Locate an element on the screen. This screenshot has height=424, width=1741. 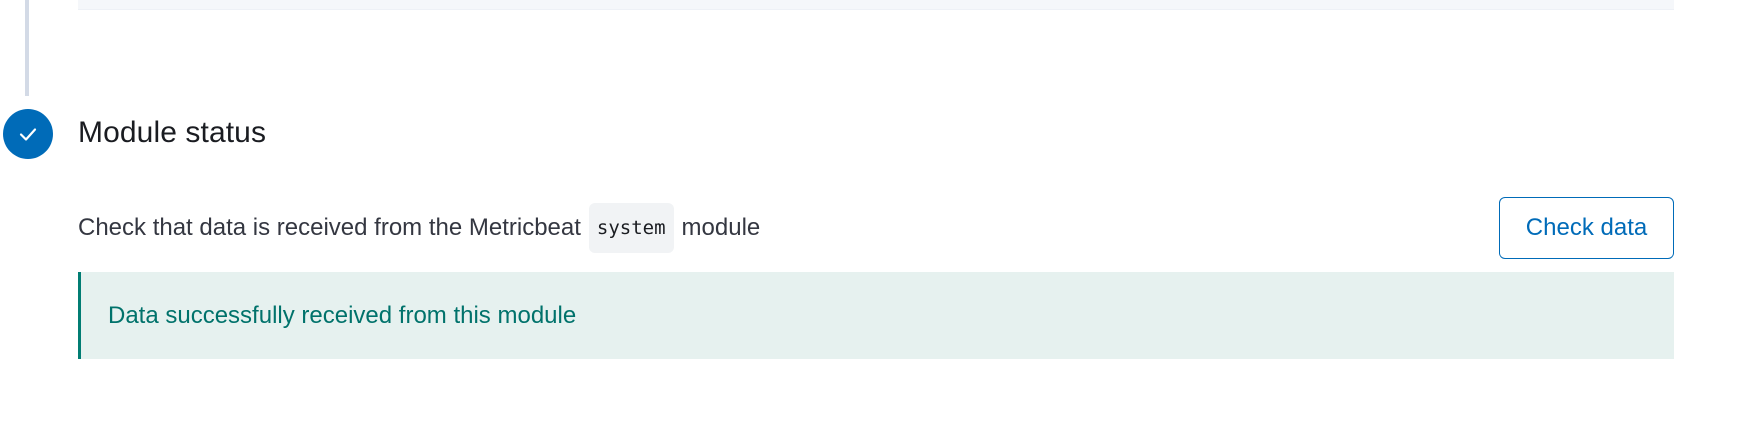
step-complete-badge is located at coordinates (28, 134).